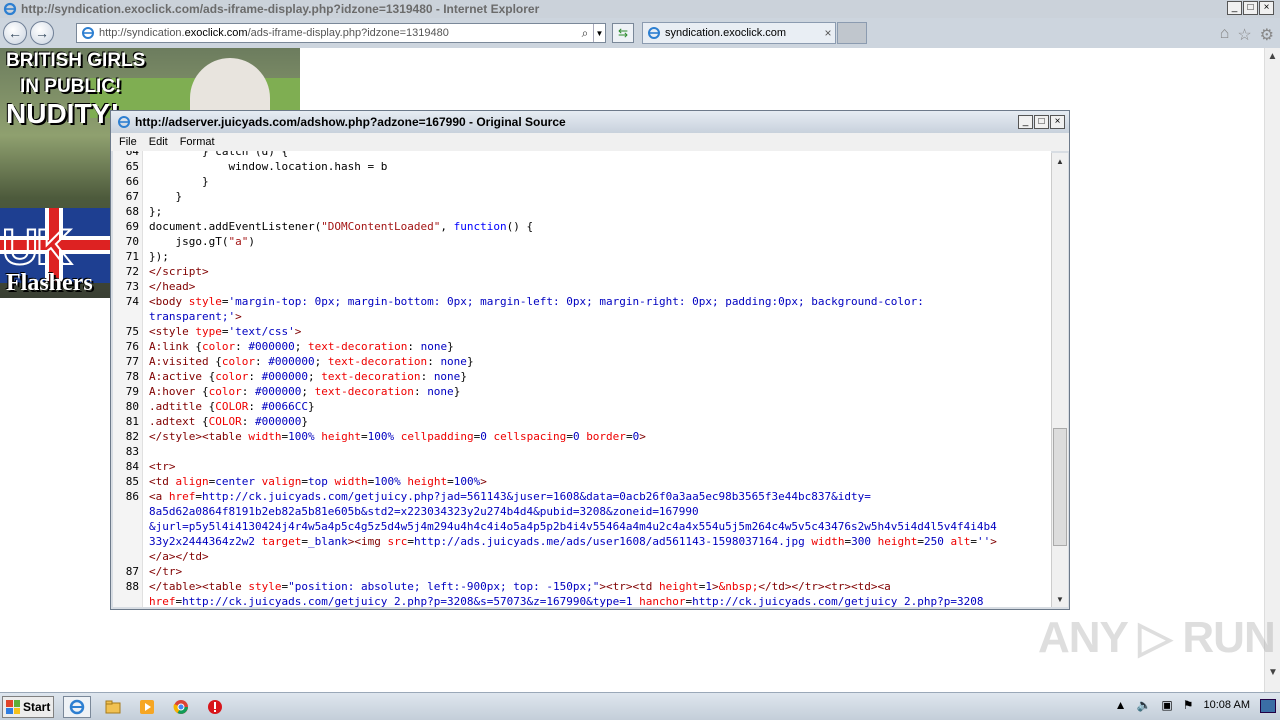 This screenshot has width=1280, height=720. What do you see at coordinates (640, 706) in the screenshot?
I see `taskbar: Start ▲ 🔈 ▣ ⚑ 10:08 AM` at bounding box center [640, 706].